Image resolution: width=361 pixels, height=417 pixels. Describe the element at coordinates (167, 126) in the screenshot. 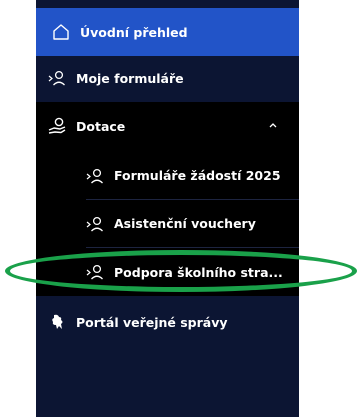

I see `nav-item-subsidies: Dotace` at that location.